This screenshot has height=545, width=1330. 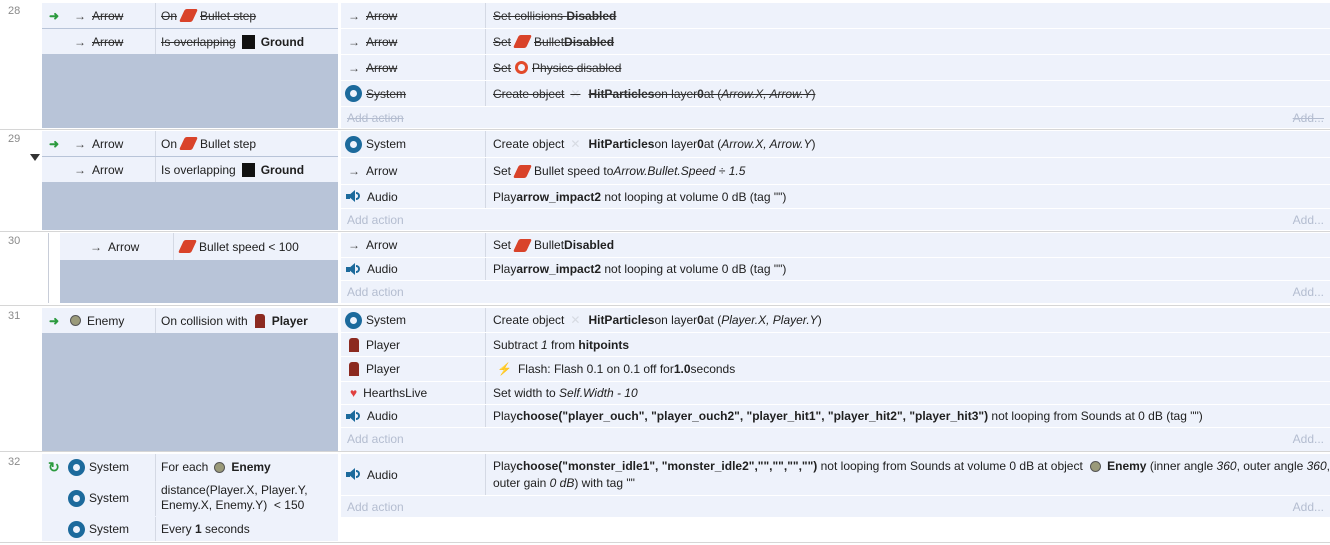 What do you see at coordinates (190, 529) in the screenshot?
I see `condition-row: System Every 1 seconds` at bounding box center [190, 529].